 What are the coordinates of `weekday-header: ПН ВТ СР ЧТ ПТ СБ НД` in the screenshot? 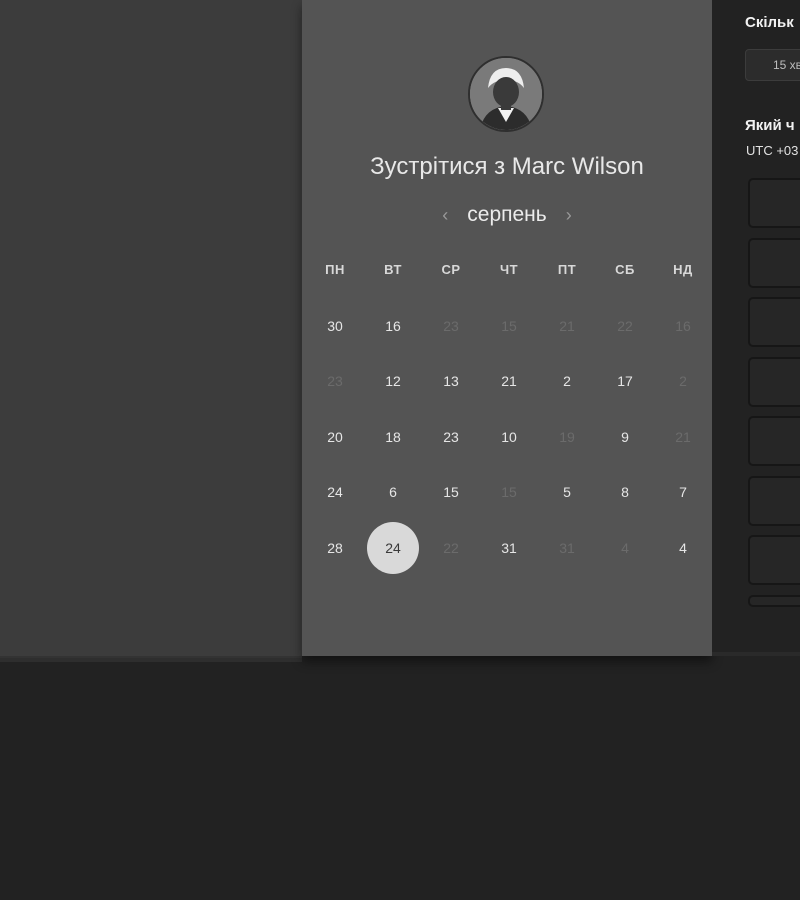 It's located at (509, 269).